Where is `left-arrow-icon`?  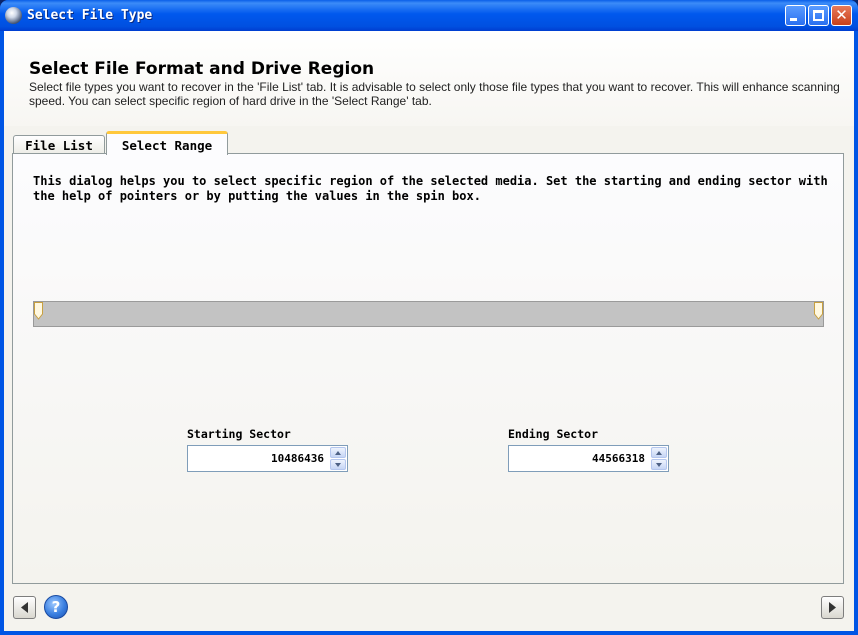
left-arrow-icon is located at coordinates (24, 607).